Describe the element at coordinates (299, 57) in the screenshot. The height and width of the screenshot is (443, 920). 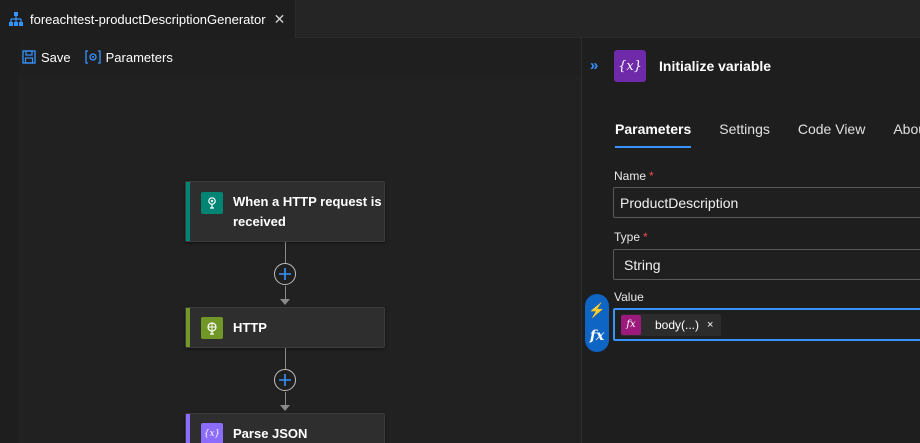
I see `designer-toolbar: Save Parameters` at that location.